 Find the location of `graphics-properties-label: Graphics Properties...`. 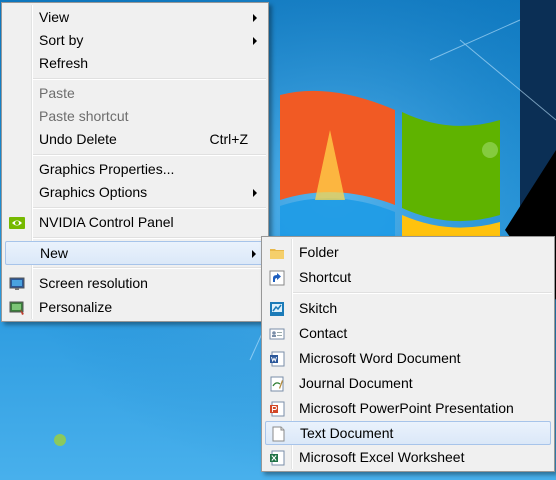

graphics-properties-label: Graphics Properties... is located at coordinates (107, 169).